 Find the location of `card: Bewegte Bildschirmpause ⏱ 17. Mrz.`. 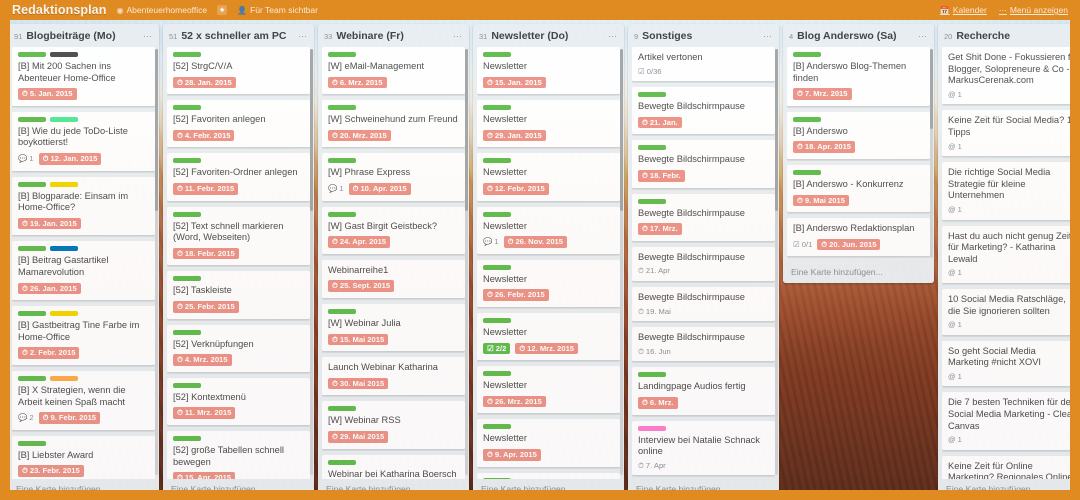

card: Bewegte Bildschirmpause ⏱ 17. Mrz. is located at coordinates (703, 217).